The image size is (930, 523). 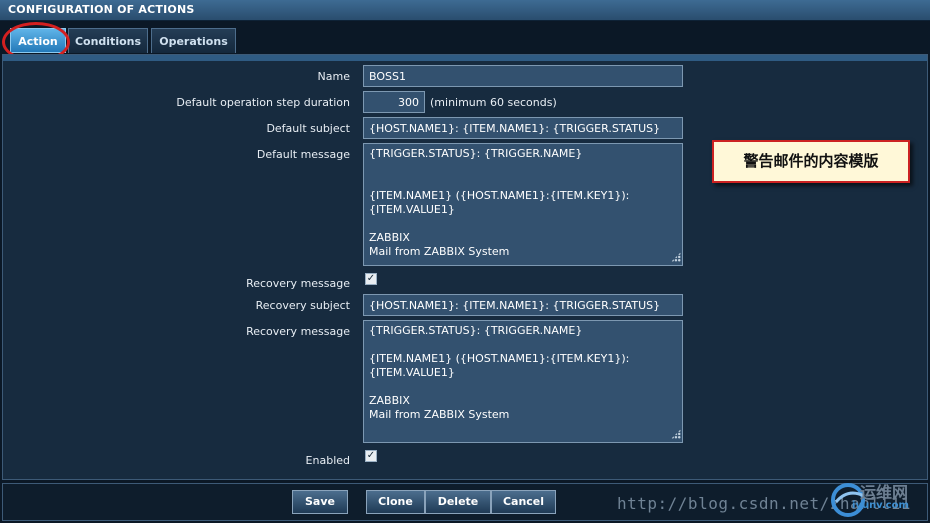 What do you see at coordinates (523, 76) in the screenshot?
I see `name-input` at bounding box center [523, 76].